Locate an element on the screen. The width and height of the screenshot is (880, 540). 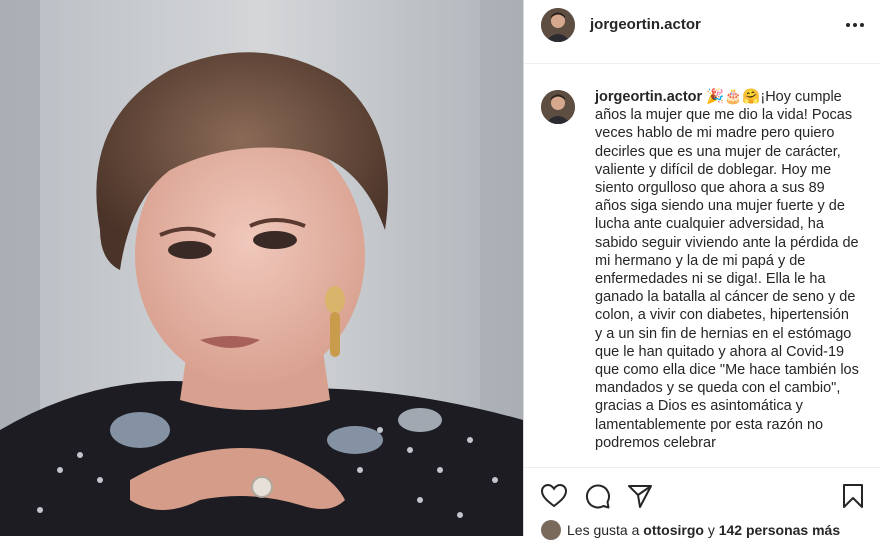
author-username: jorgeortin.actor is located at coordinates (645, 24).